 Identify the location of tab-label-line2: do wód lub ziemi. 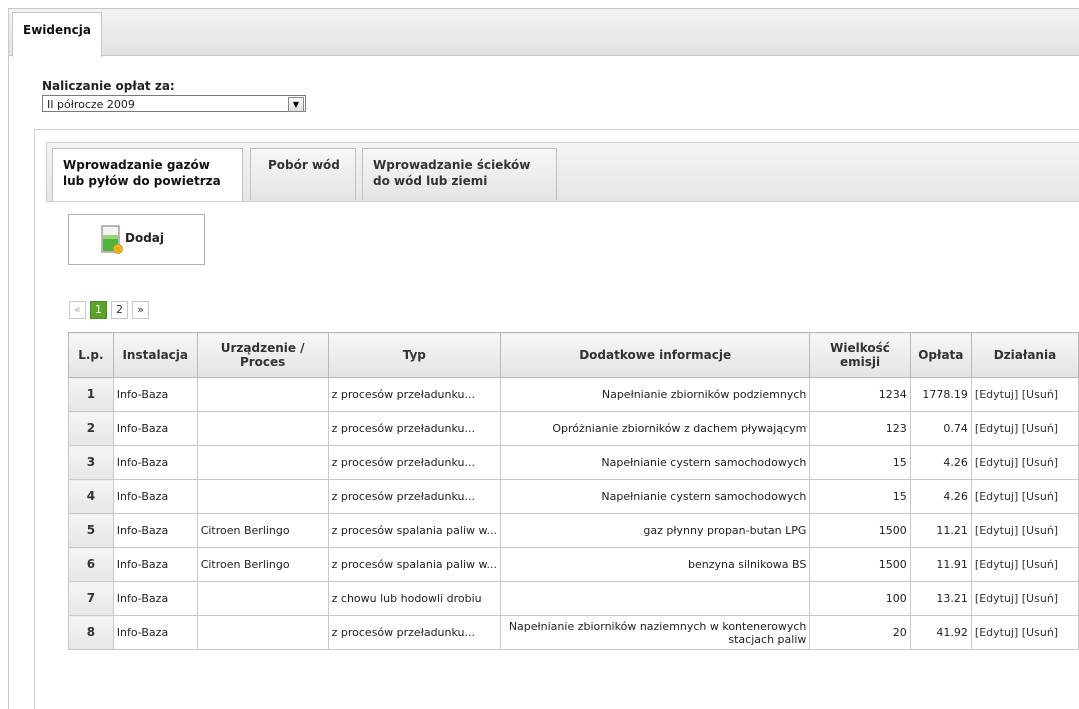
(430, 181).